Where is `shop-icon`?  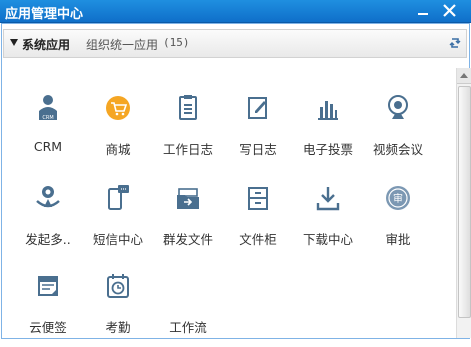 shop-icon is located at coordinates (118, 108).